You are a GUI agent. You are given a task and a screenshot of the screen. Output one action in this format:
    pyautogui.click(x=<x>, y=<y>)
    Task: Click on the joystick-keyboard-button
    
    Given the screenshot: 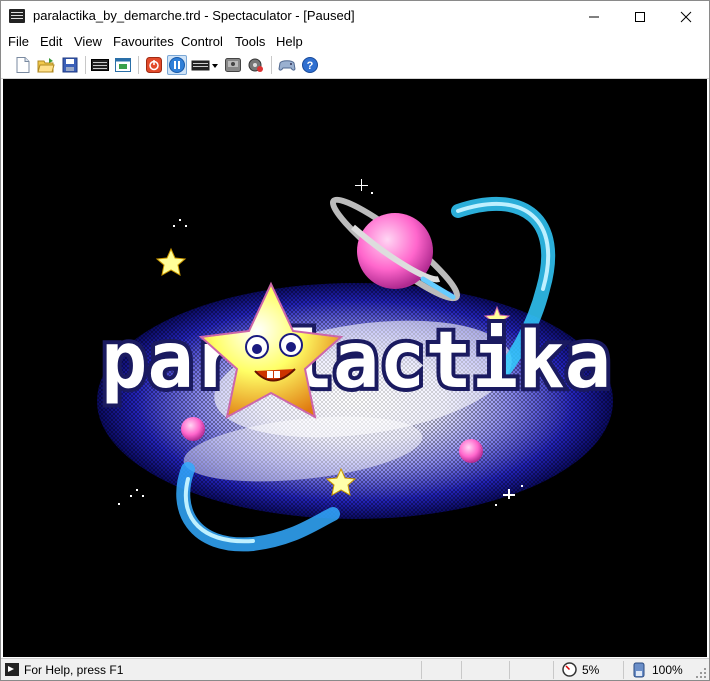 What is the action you would take?
    pyautogui.click(x=205, y=65)
    